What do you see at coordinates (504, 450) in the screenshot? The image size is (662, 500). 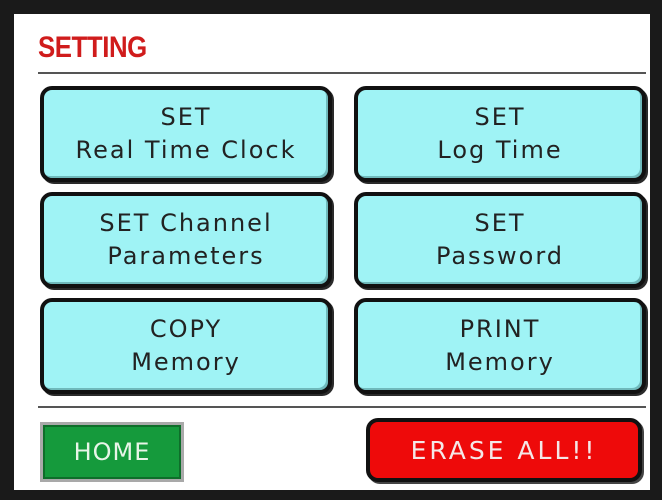 I see `erase-all-button: ERASE ALL!!` at bounding box center [504, 450].